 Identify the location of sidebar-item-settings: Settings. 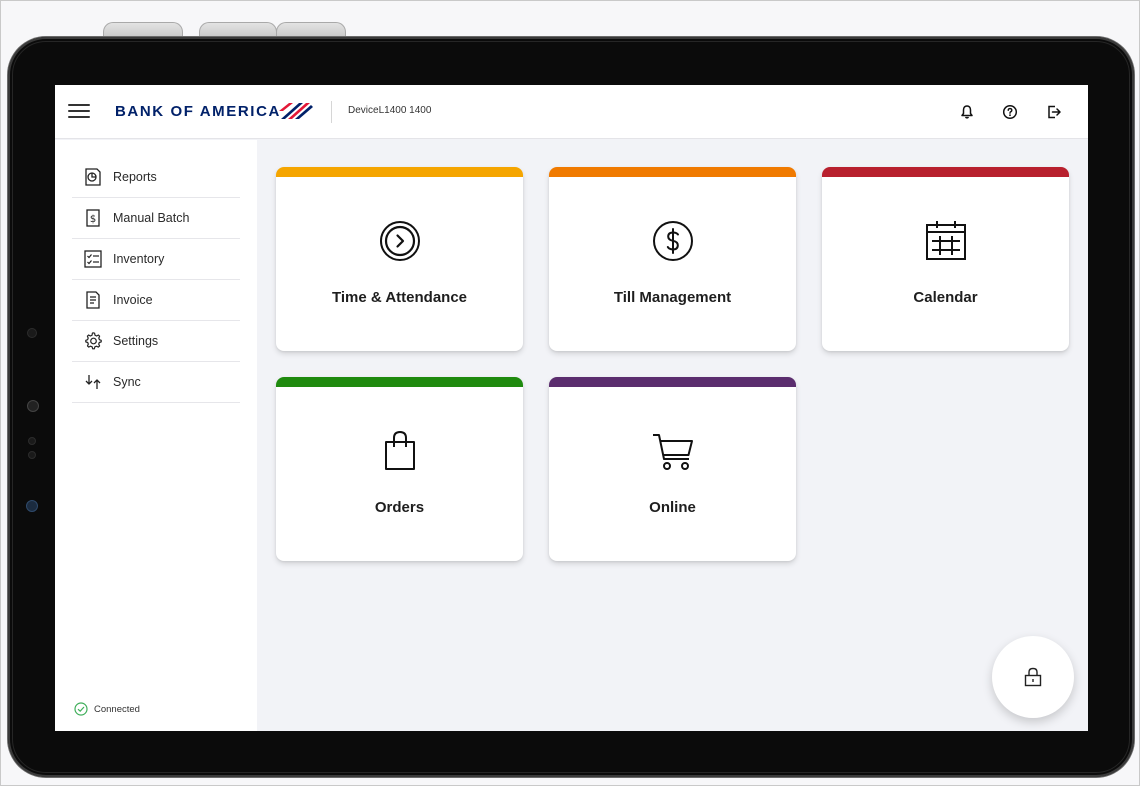
(156, 341).